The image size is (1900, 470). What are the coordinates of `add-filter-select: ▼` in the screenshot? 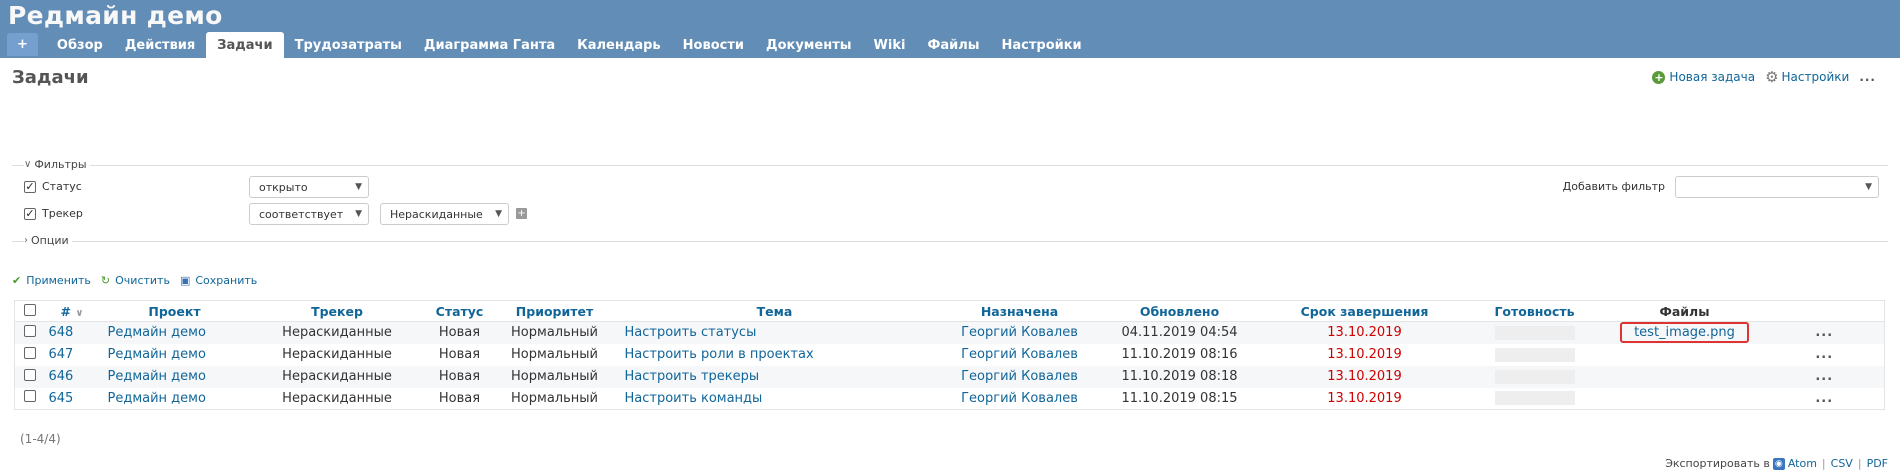 It's located at (1777, 187).